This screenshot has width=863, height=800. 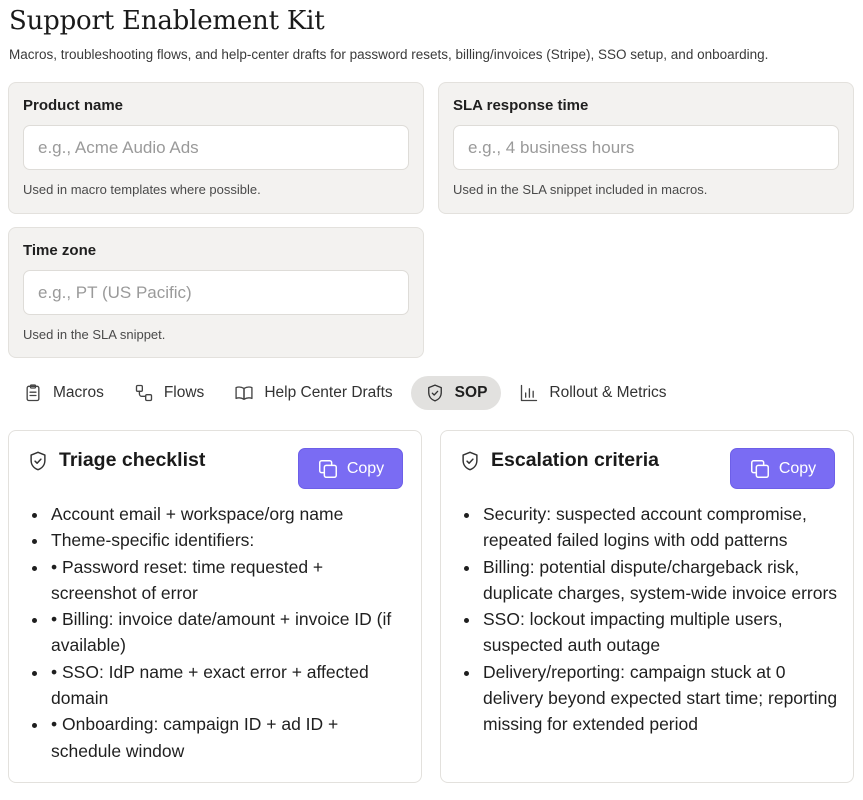 I want to click on product-name-help: Used in macro templates where possible., so click(x=142, y=189).